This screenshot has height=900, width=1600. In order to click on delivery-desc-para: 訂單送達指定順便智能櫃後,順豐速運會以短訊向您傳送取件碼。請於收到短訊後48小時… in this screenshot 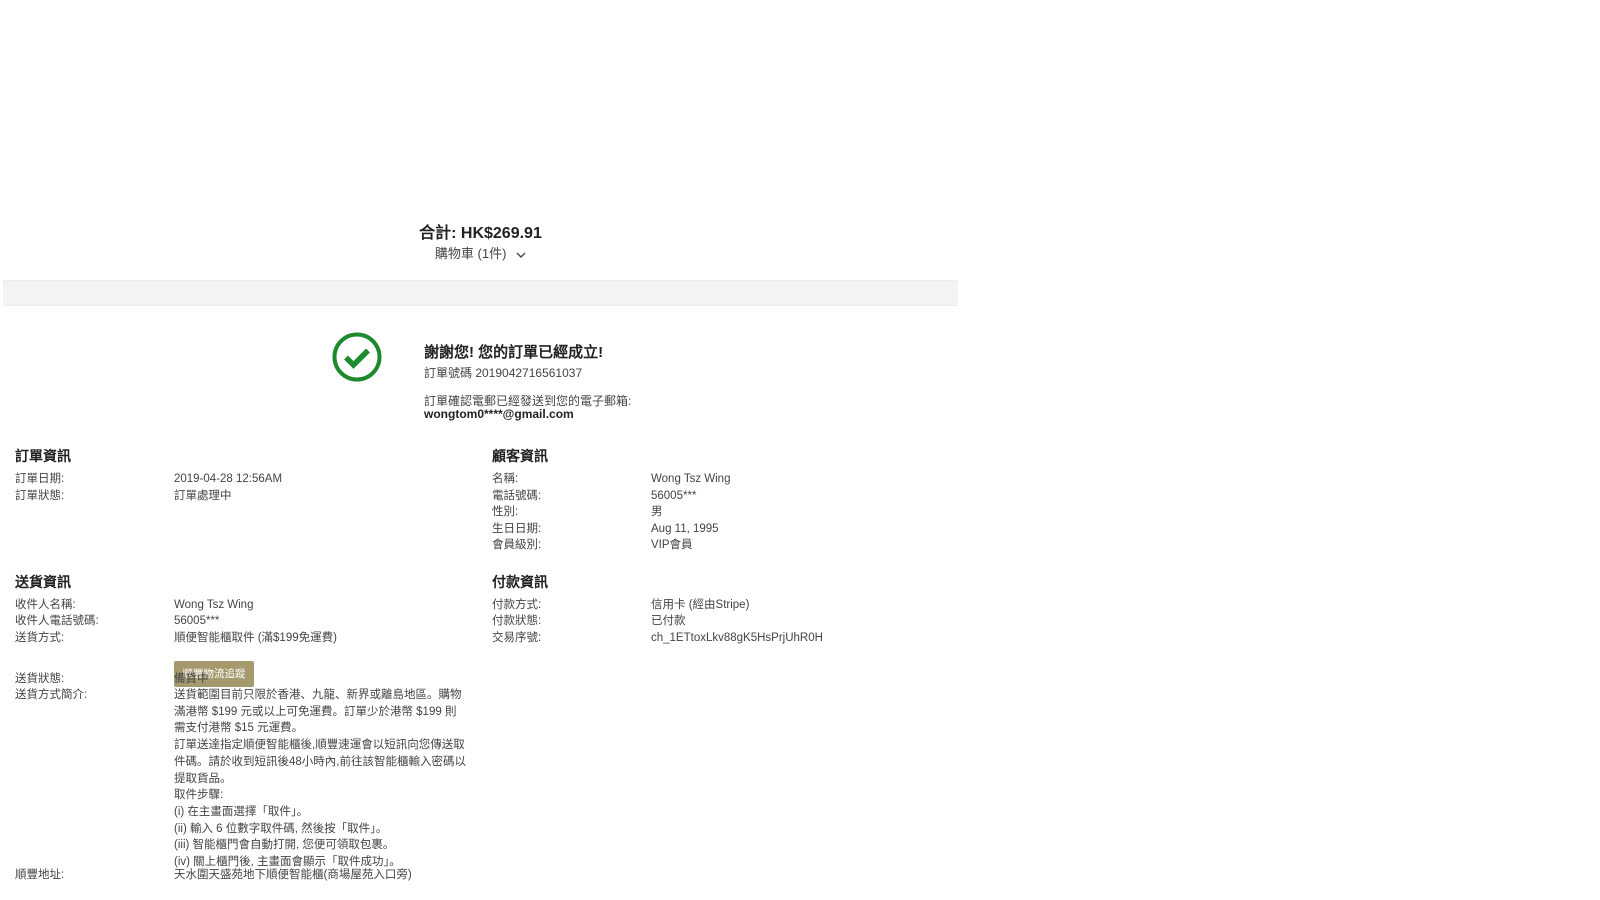, I will do `click(320, 762)`.